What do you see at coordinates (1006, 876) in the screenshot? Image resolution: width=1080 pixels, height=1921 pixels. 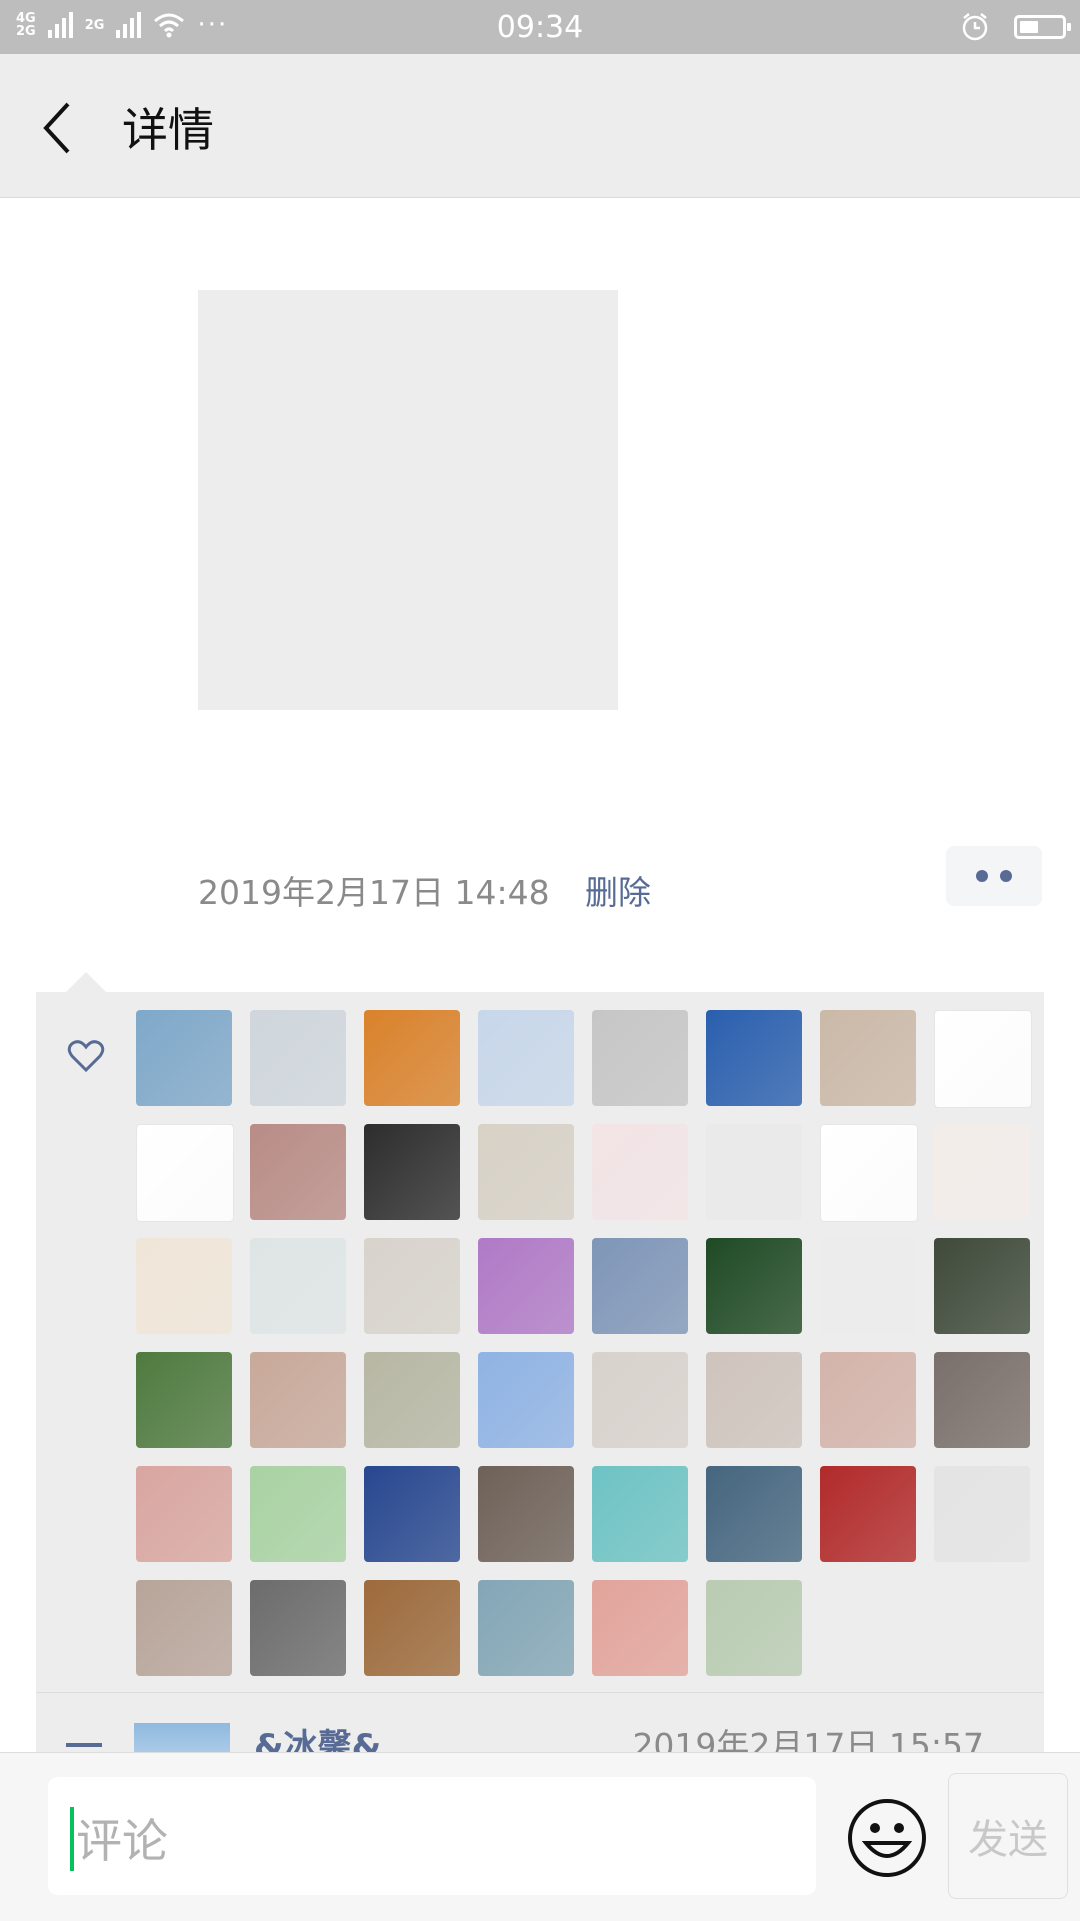 I see `more-dot` at bounding box center [1006, 876].